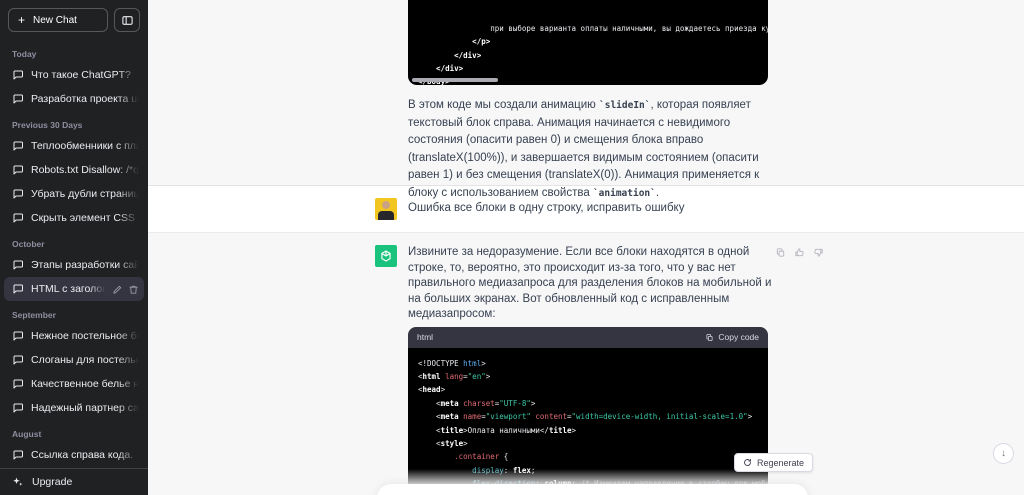 The height and width of the screenshot is (495, 1024). Describe the element at coordinates (624, 193) in the screenshot. I see `inline-code: `animation`` at that location.